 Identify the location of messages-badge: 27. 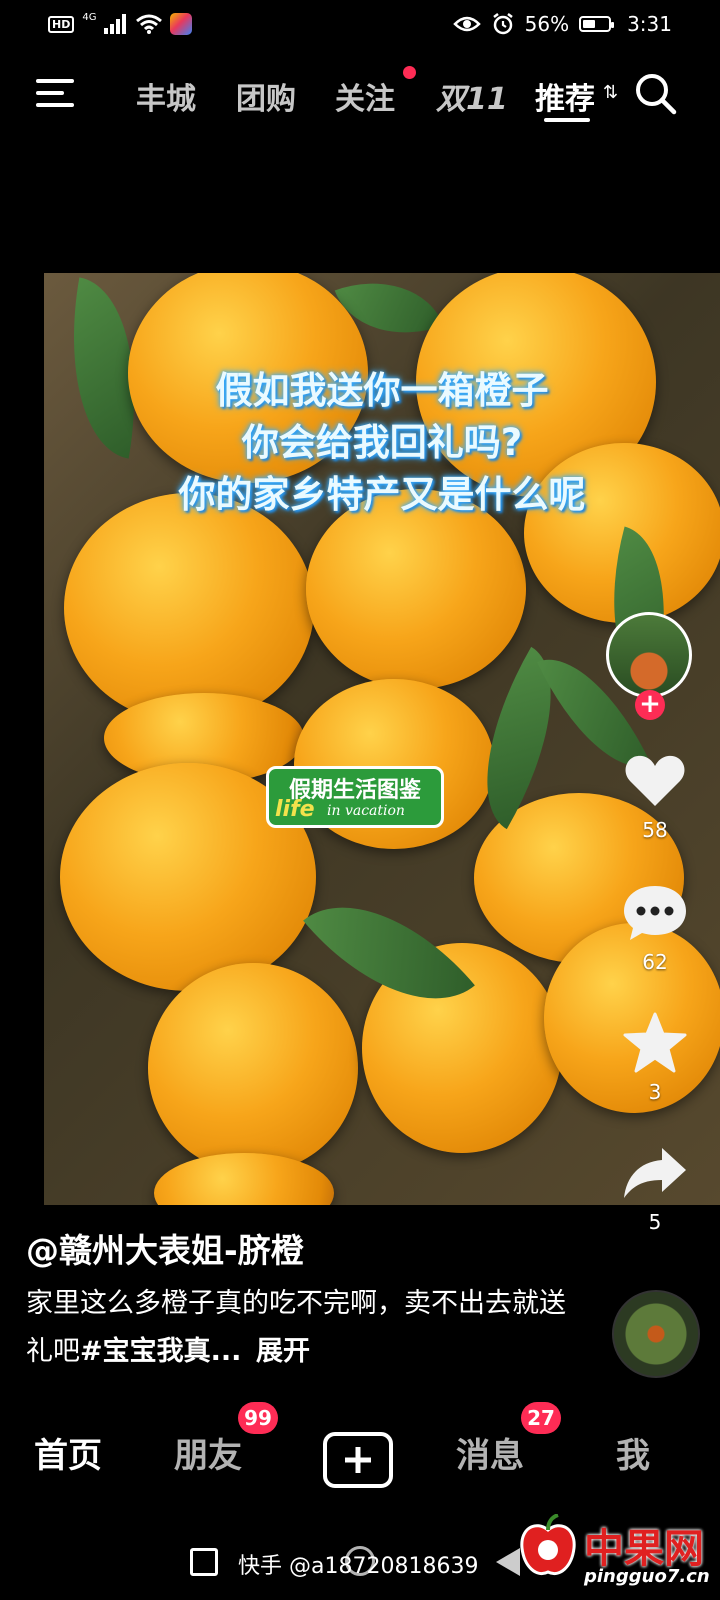
(541, 1418).